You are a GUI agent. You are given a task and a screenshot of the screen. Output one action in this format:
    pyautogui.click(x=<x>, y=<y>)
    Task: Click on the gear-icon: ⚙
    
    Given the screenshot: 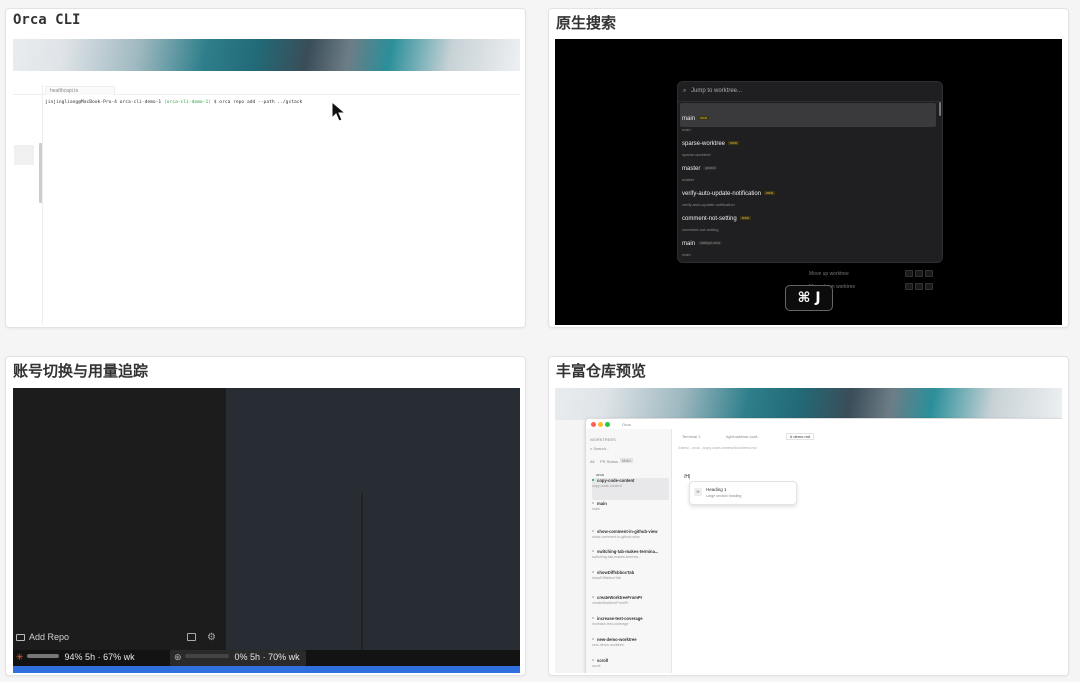 What is the action you would take?
    pyautogui.click(x=211, y=637)
    